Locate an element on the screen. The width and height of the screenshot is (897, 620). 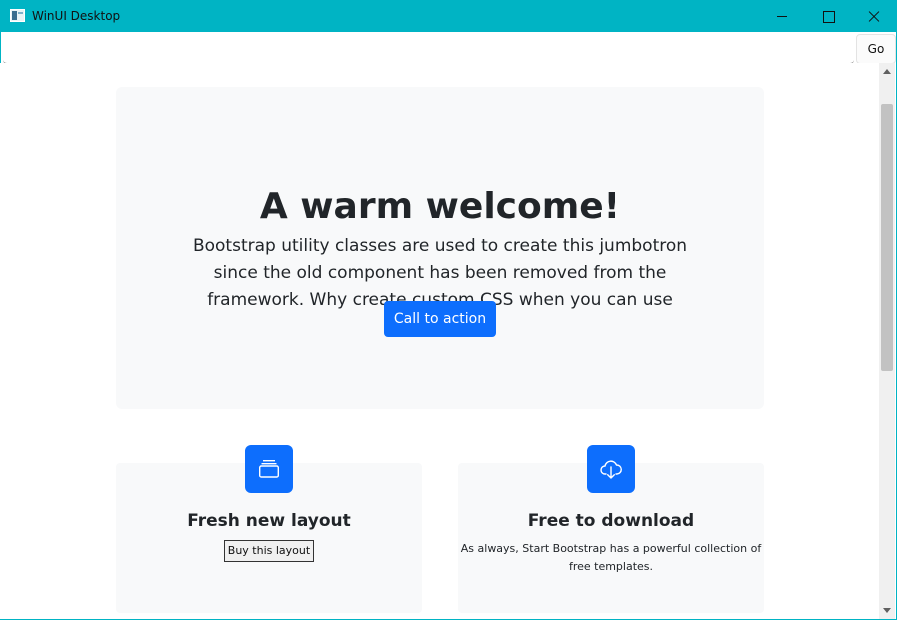
call-to-action-button: Call to action is located at coordinates (440, 319).